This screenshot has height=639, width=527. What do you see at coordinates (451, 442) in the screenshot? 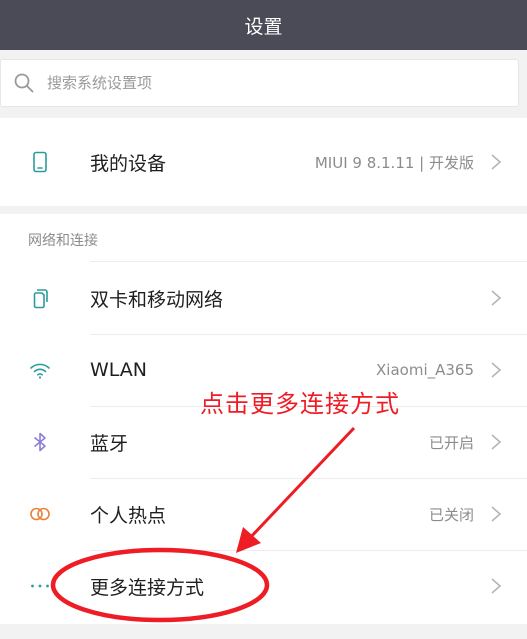
I see `bluetooth-status: 已开启` at bounding box center [451, 442].